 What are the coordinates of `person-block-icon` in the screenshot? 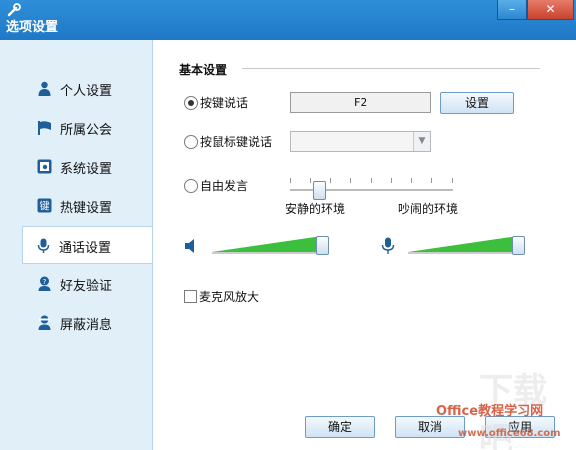 It's located at (44, 322).